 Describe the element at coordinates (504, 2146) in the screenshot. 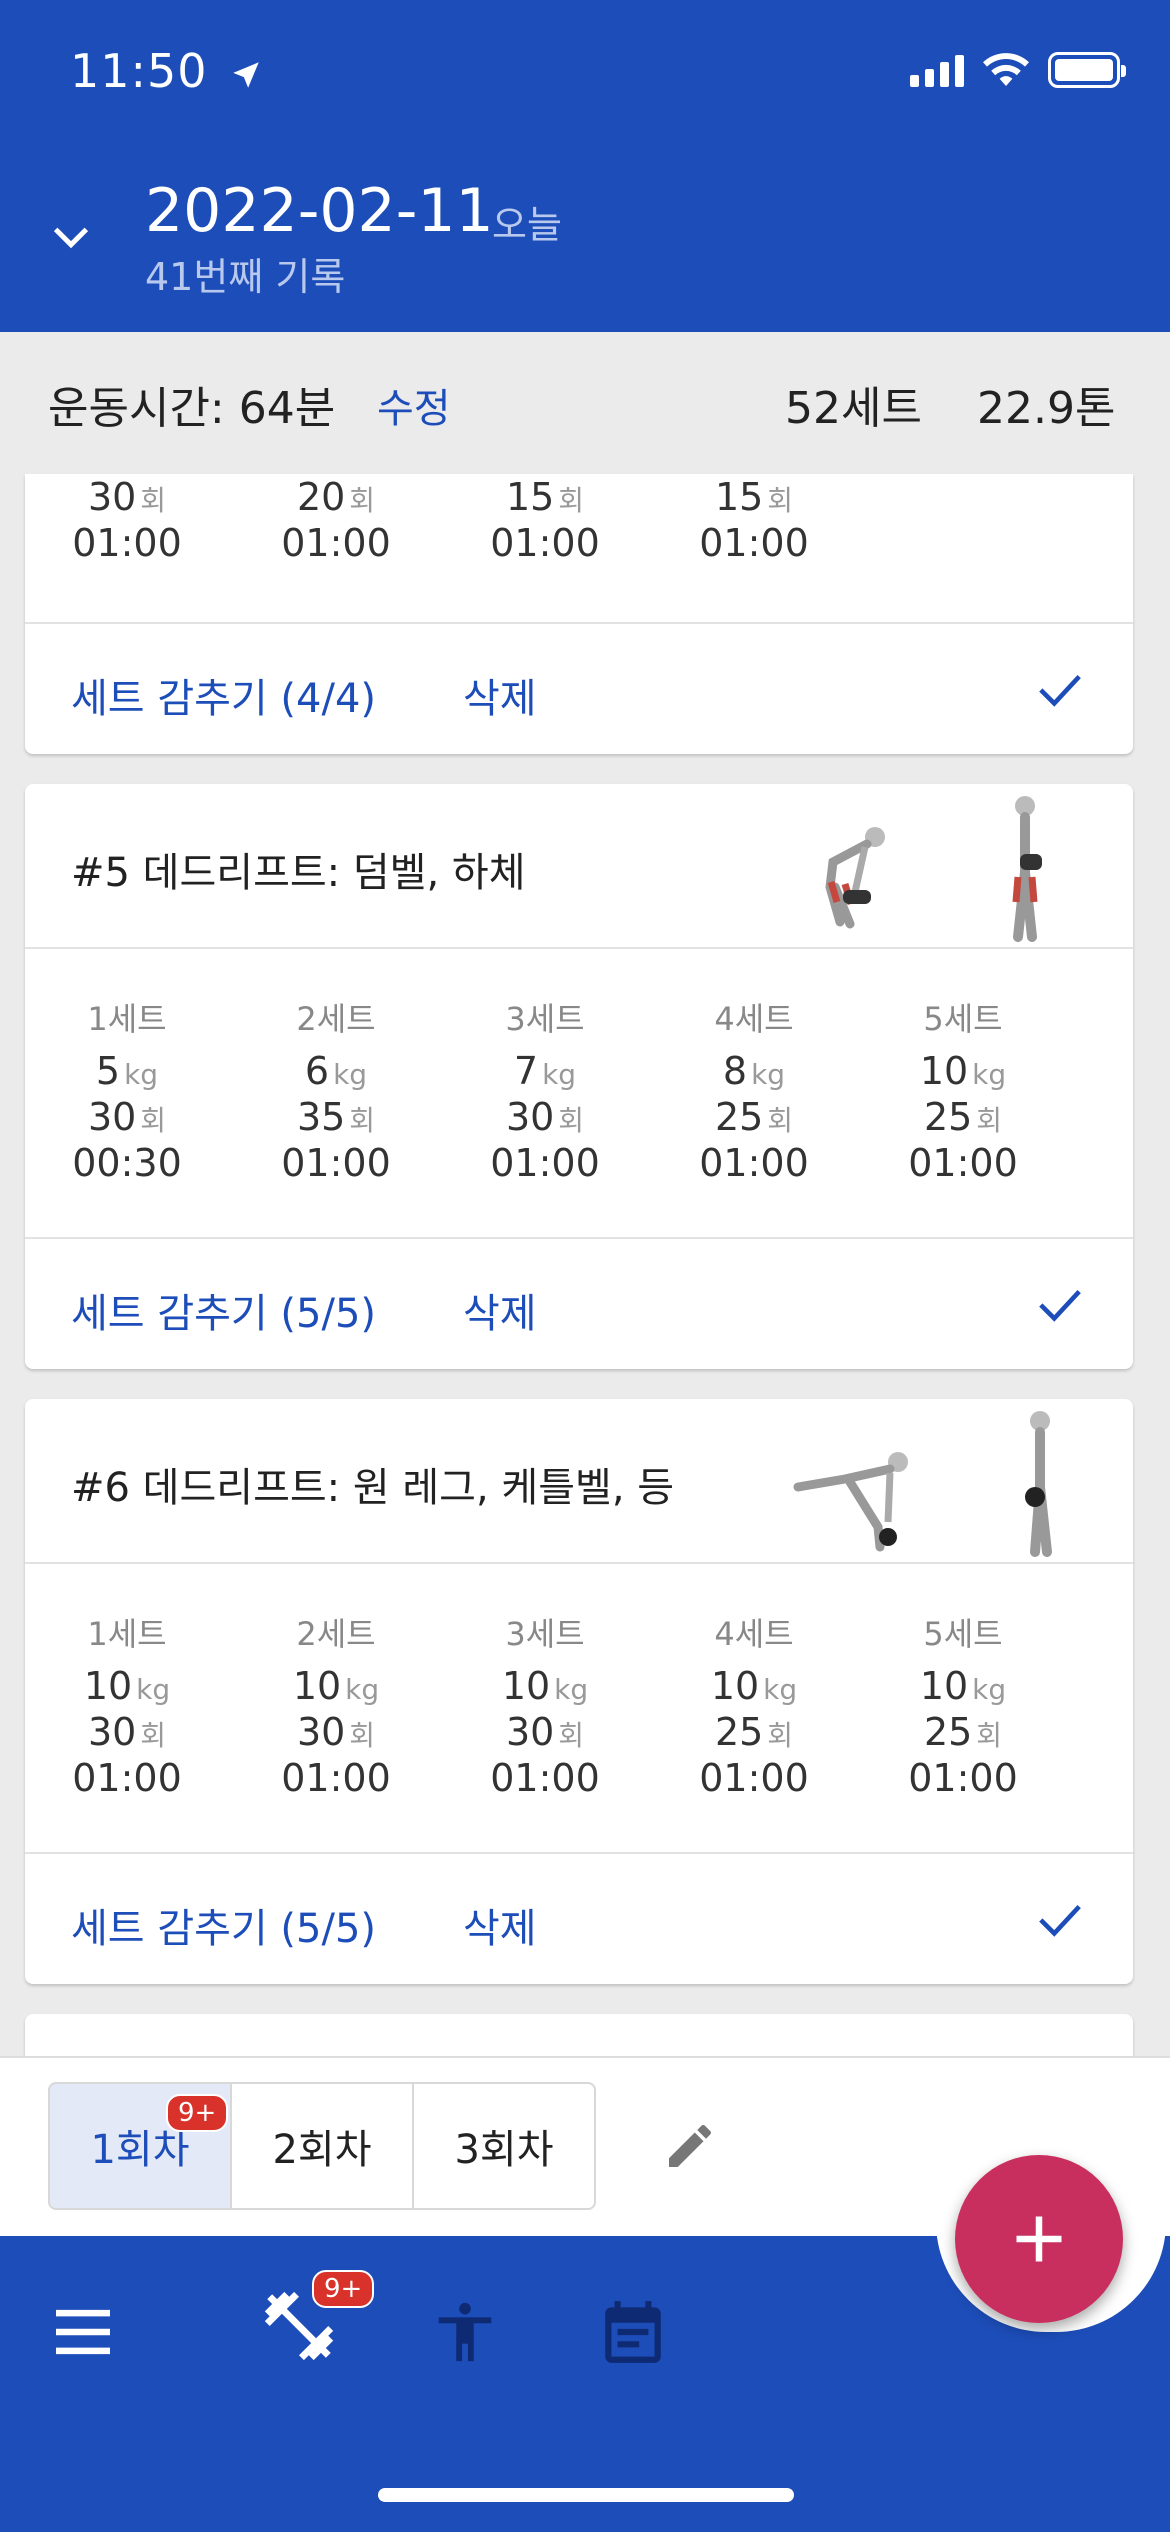

I see `tab-routine-3: 3회차` at that location.